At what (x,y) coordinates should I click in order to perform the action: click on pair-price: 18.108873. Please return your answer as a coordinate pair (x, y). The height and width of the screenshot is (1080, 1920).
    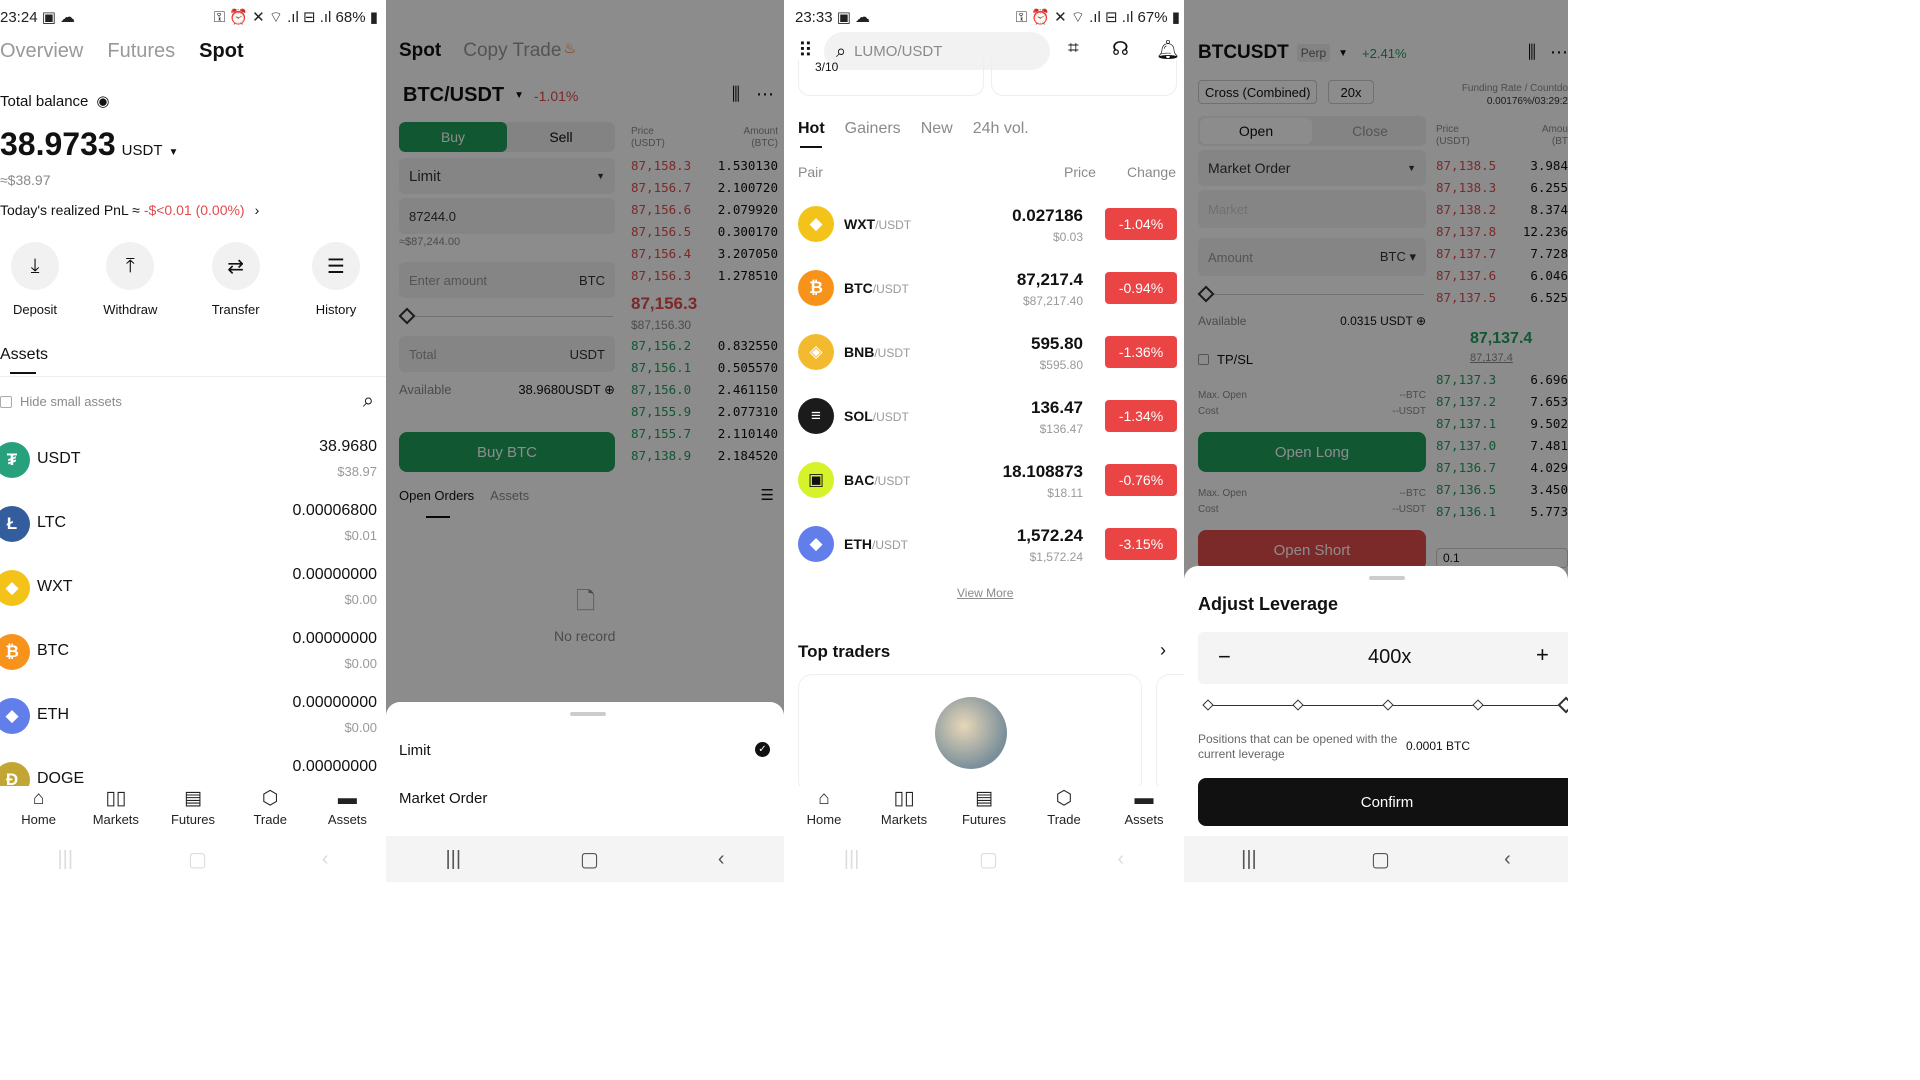
    Looking at the image, I should click on (1042, 471).